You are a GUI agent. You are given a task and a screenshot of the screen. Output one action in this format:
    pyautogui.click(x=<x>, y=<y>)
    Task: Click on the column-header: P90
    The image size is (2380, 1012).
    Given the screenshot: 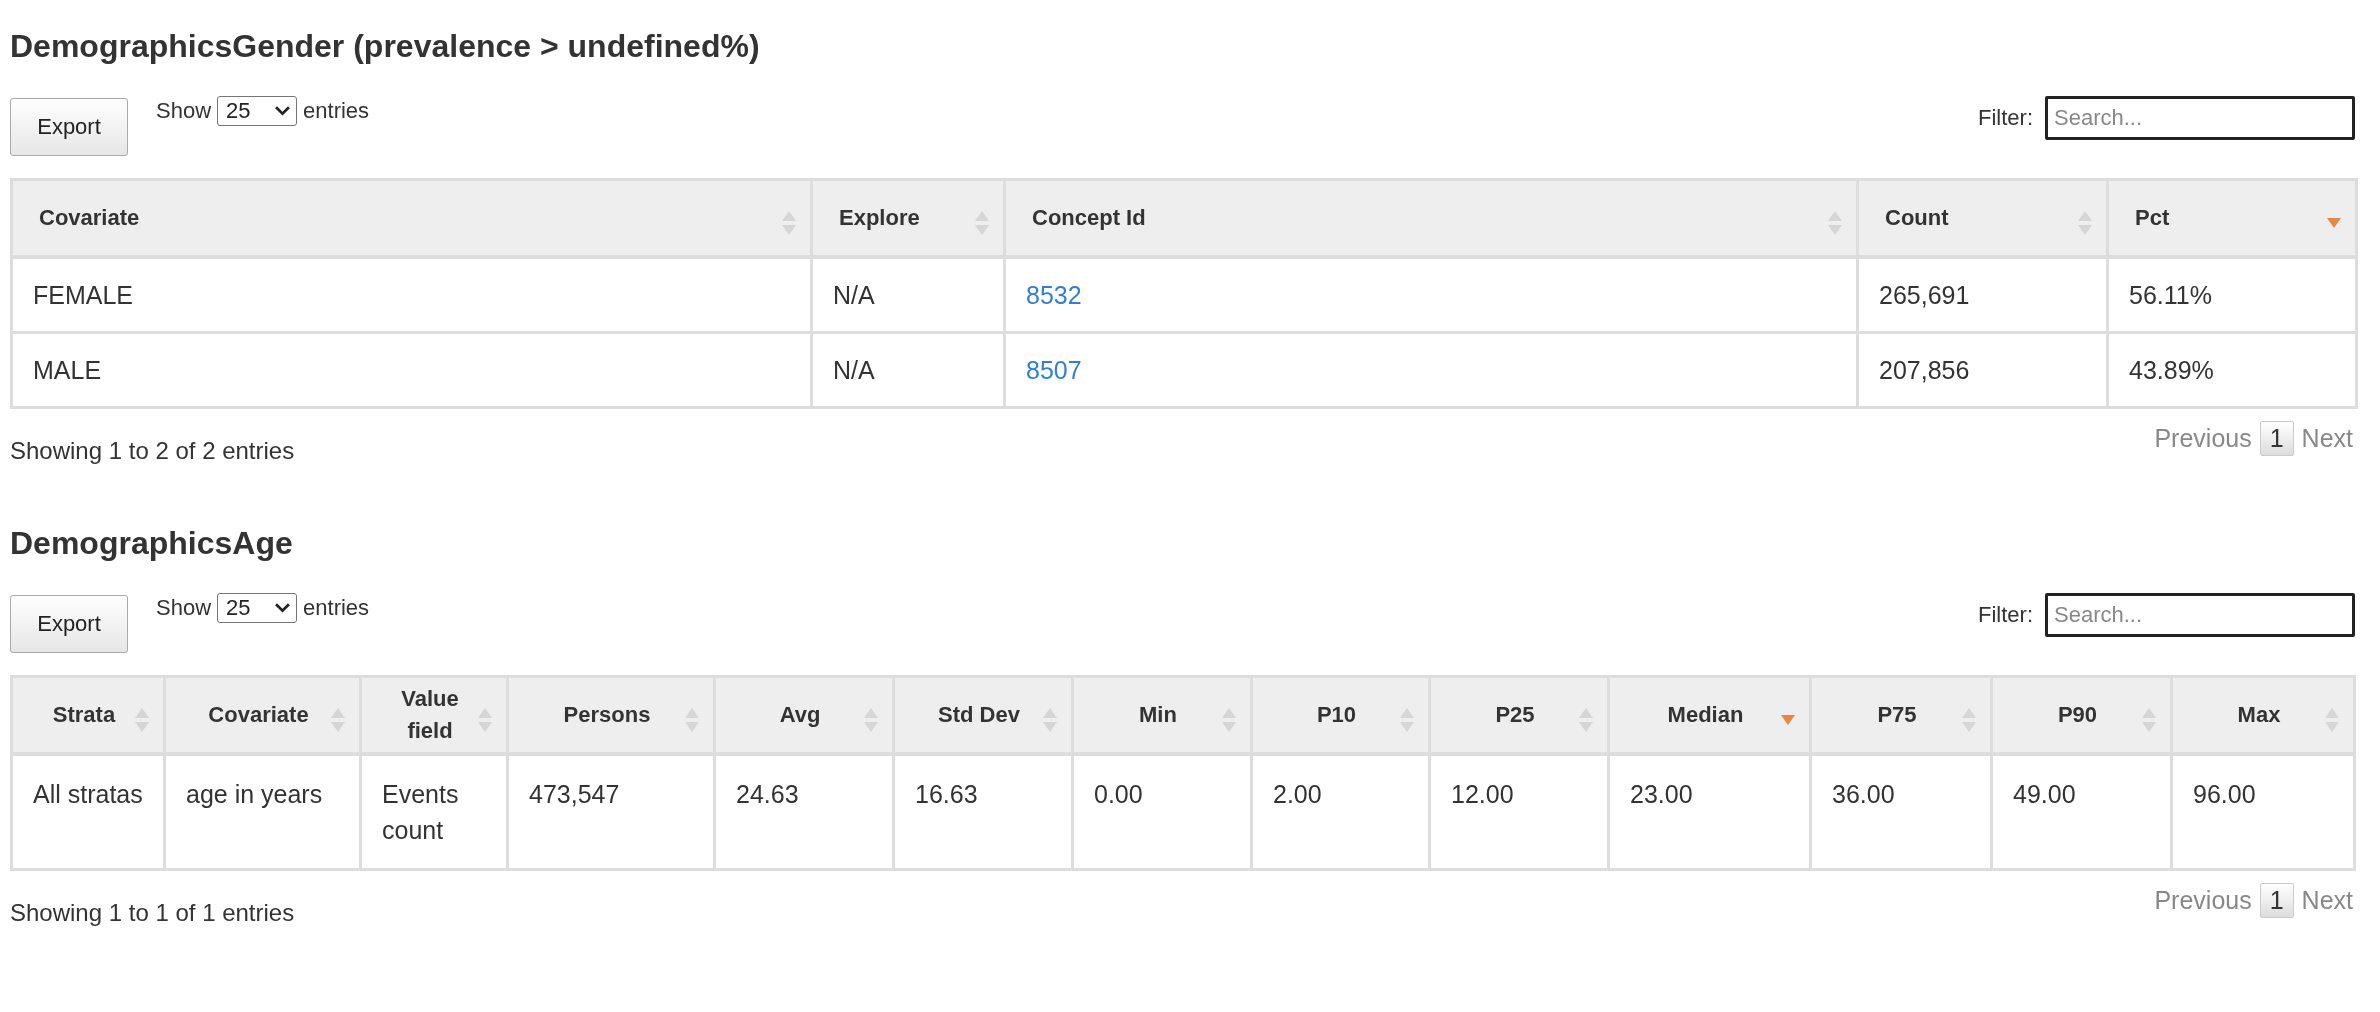 What is the action you would take?
    pyautogui.click(x=2081, y=715)
    